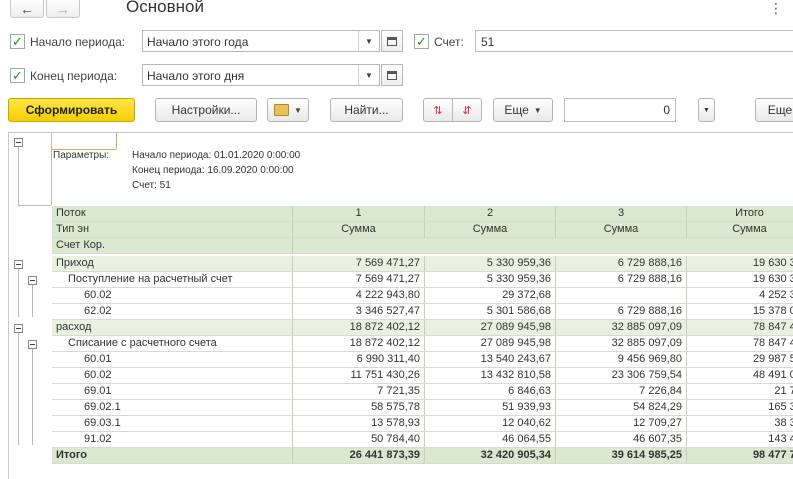 This screenshot has width=793, height=479. Describe the element at coordinates (776, 8) in the screenshot. I see `more-vertical-icon: ⋮` at that location.